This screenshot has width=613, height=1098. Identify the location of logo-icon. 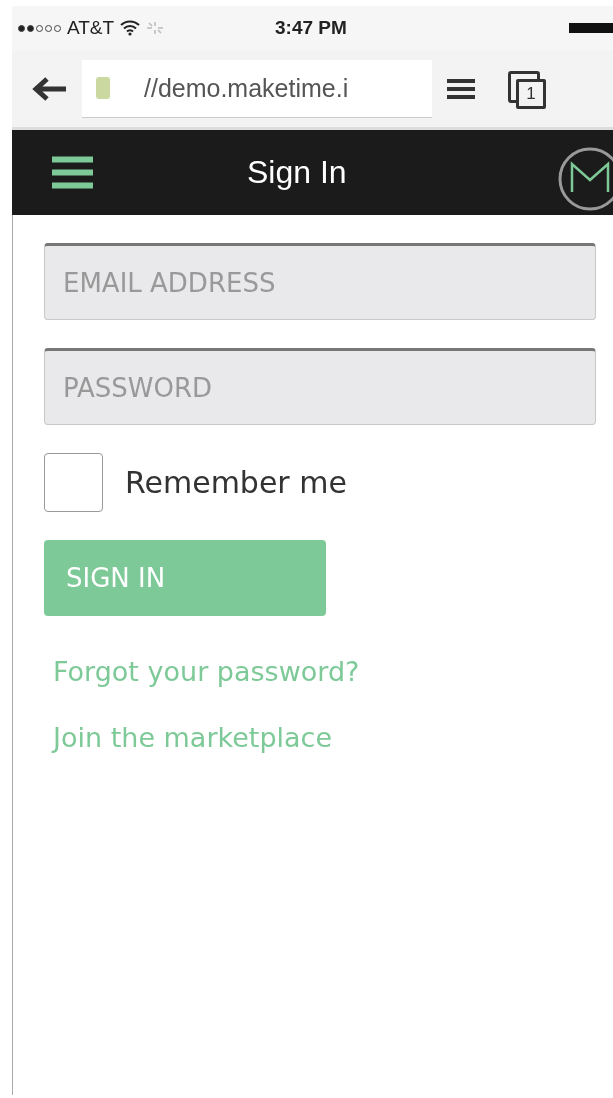
(585, 179).